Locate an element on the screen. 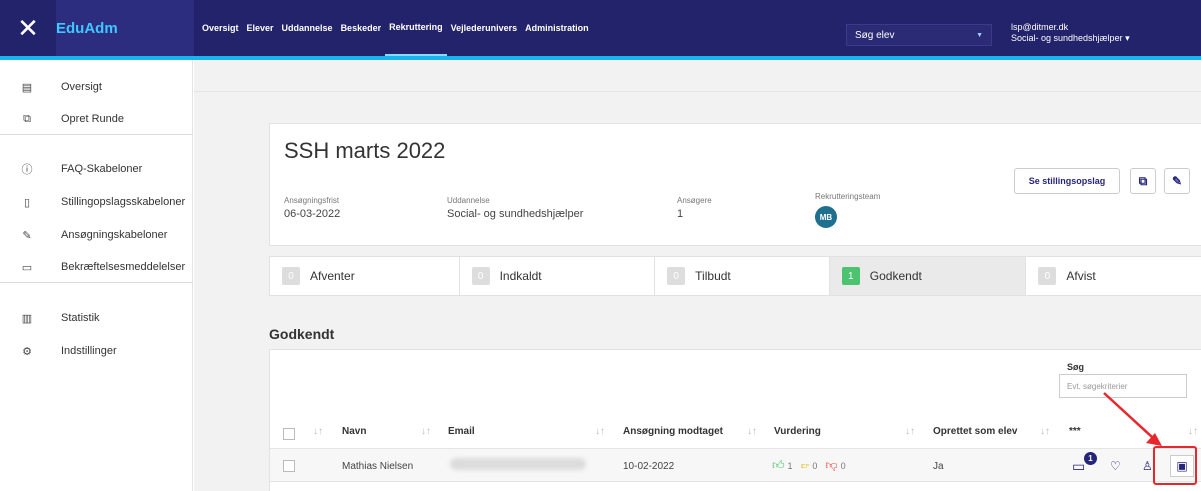  edit-icon: ✎ is located at coordinates (1177, 181).